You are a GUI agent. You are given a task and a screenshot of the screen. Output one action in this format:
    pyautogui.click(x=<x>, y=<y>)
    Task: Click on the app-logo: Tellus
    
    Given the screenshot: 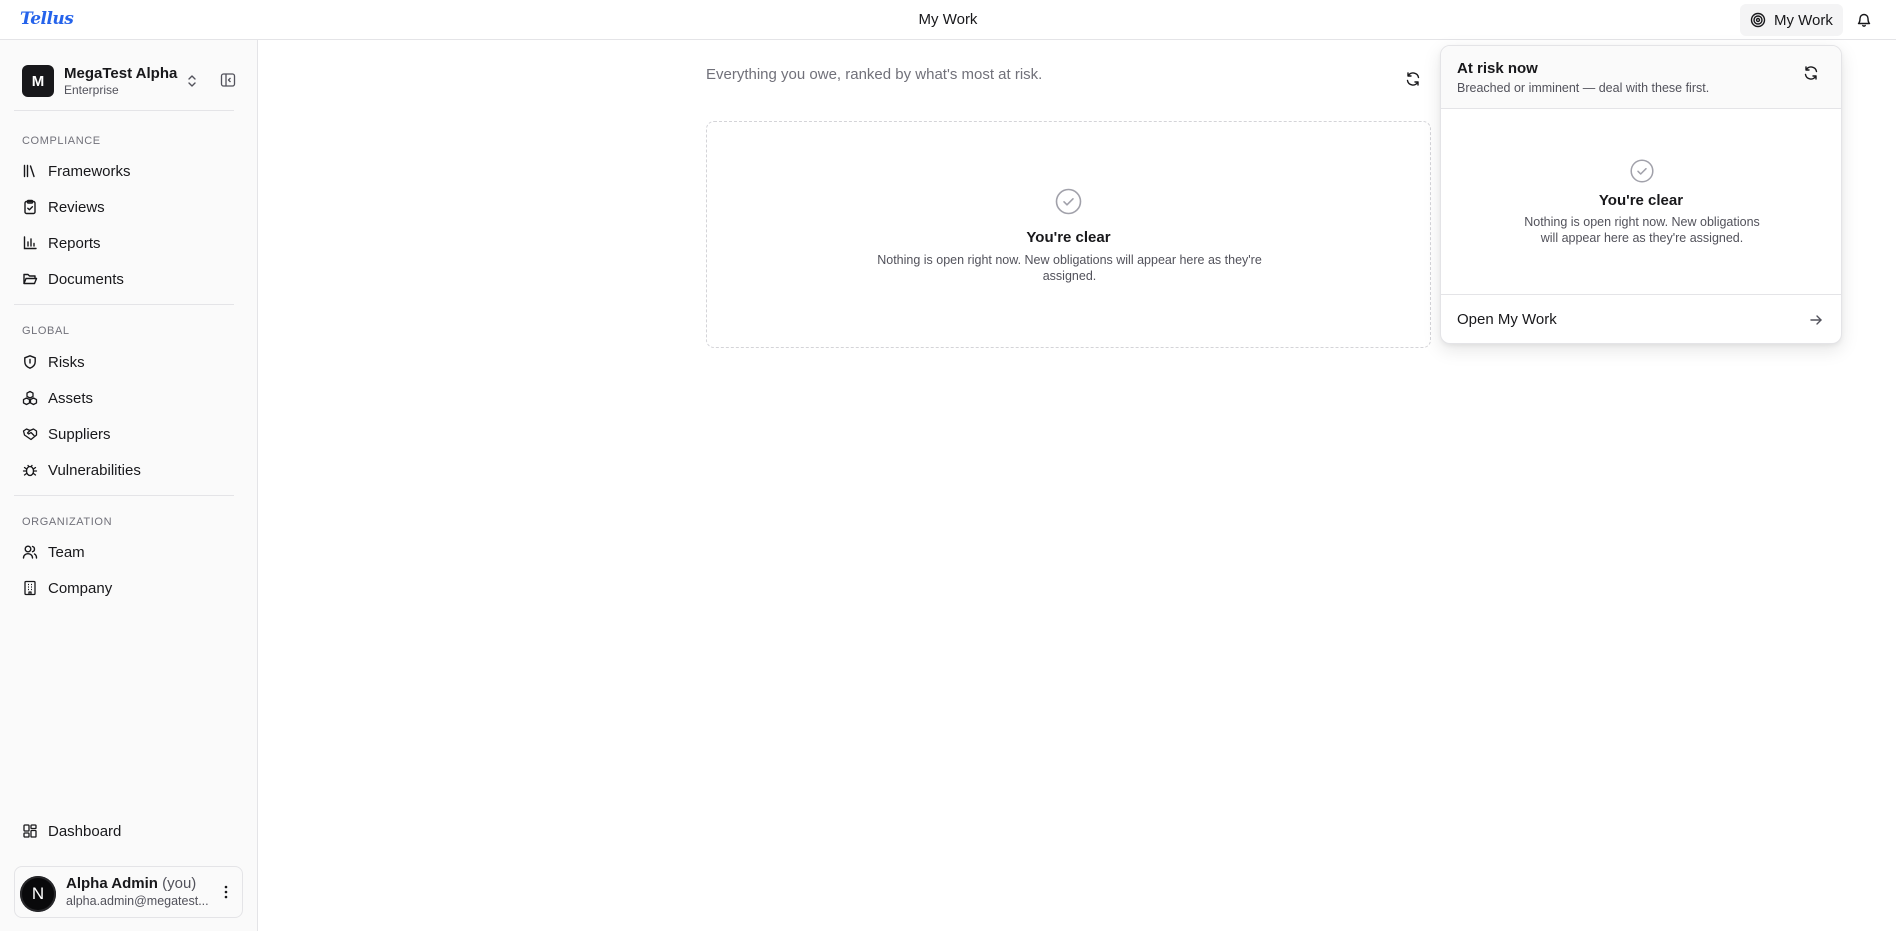 What is the action you would take?
    pyautogui.click(x=47, y=19)
    